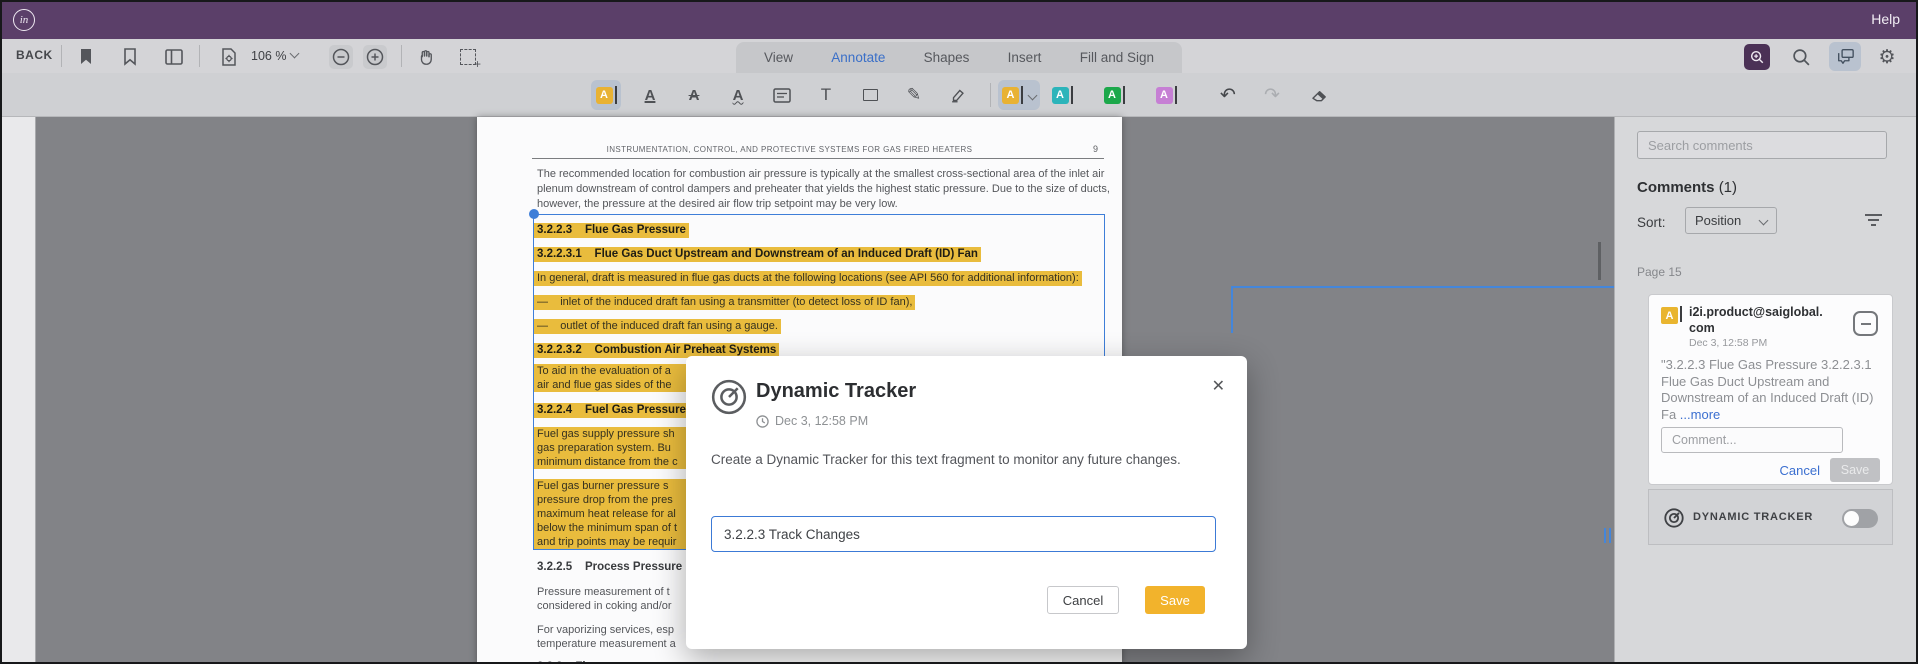 This screenshot has width=1918, height=664. Describe the element at coordinates (1114, 95) in the screenshot. I see `highlight-style-green-button: A` at that location.